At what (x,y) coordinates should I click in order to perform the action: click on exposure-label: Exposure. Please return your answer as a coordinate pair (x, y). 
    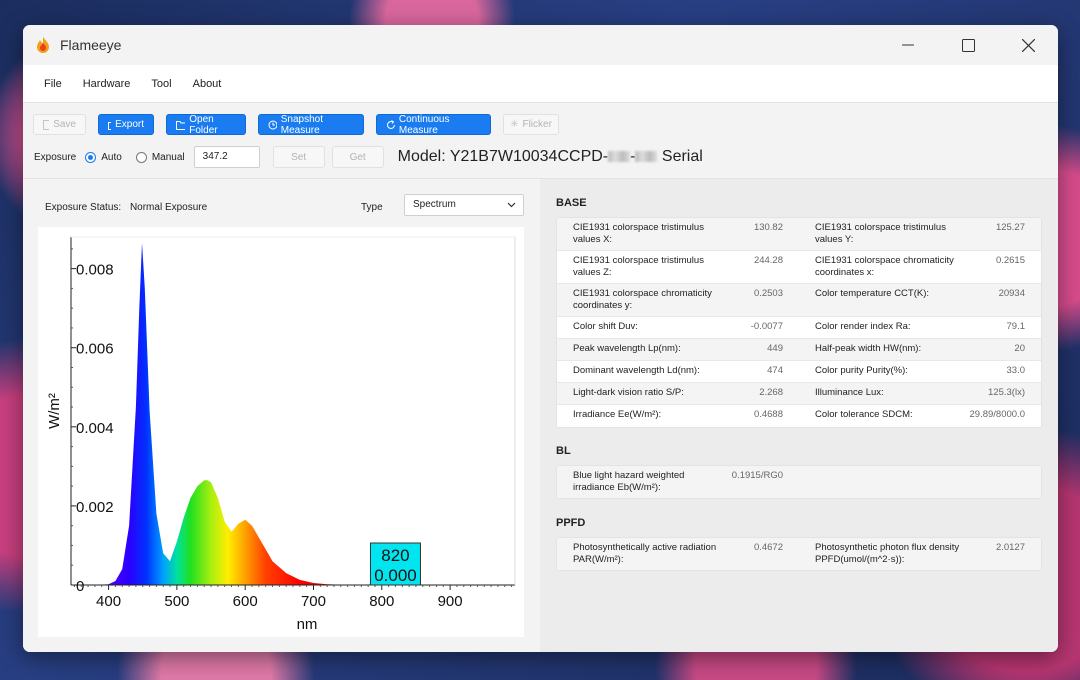
    Looking at the image, I should click on (55, 157).